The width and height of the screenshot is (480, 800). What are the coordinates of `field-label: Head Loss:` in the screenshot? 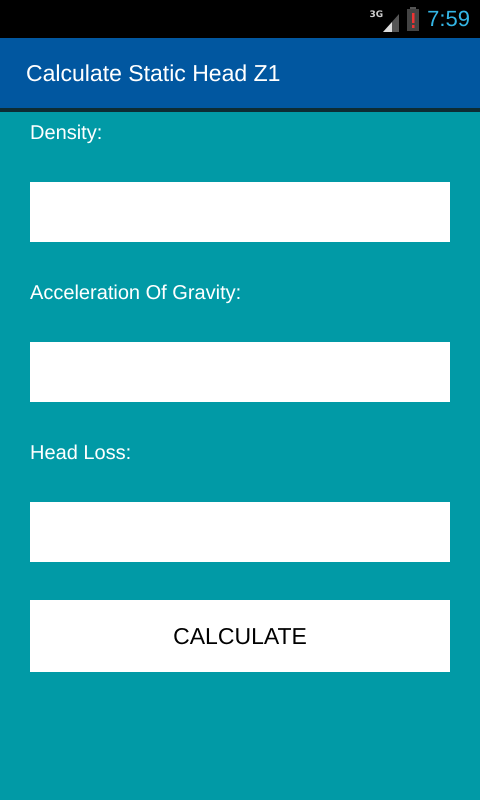 It's located at (81, 454).